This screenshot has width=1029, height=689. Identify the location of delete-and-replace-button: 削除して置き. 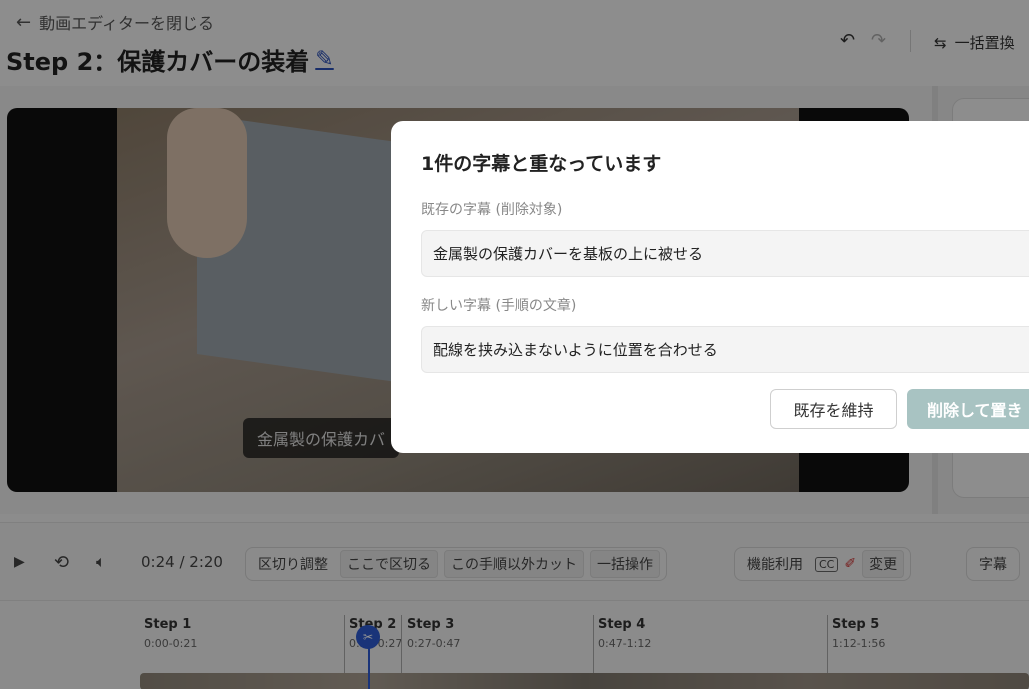
(968, 409).